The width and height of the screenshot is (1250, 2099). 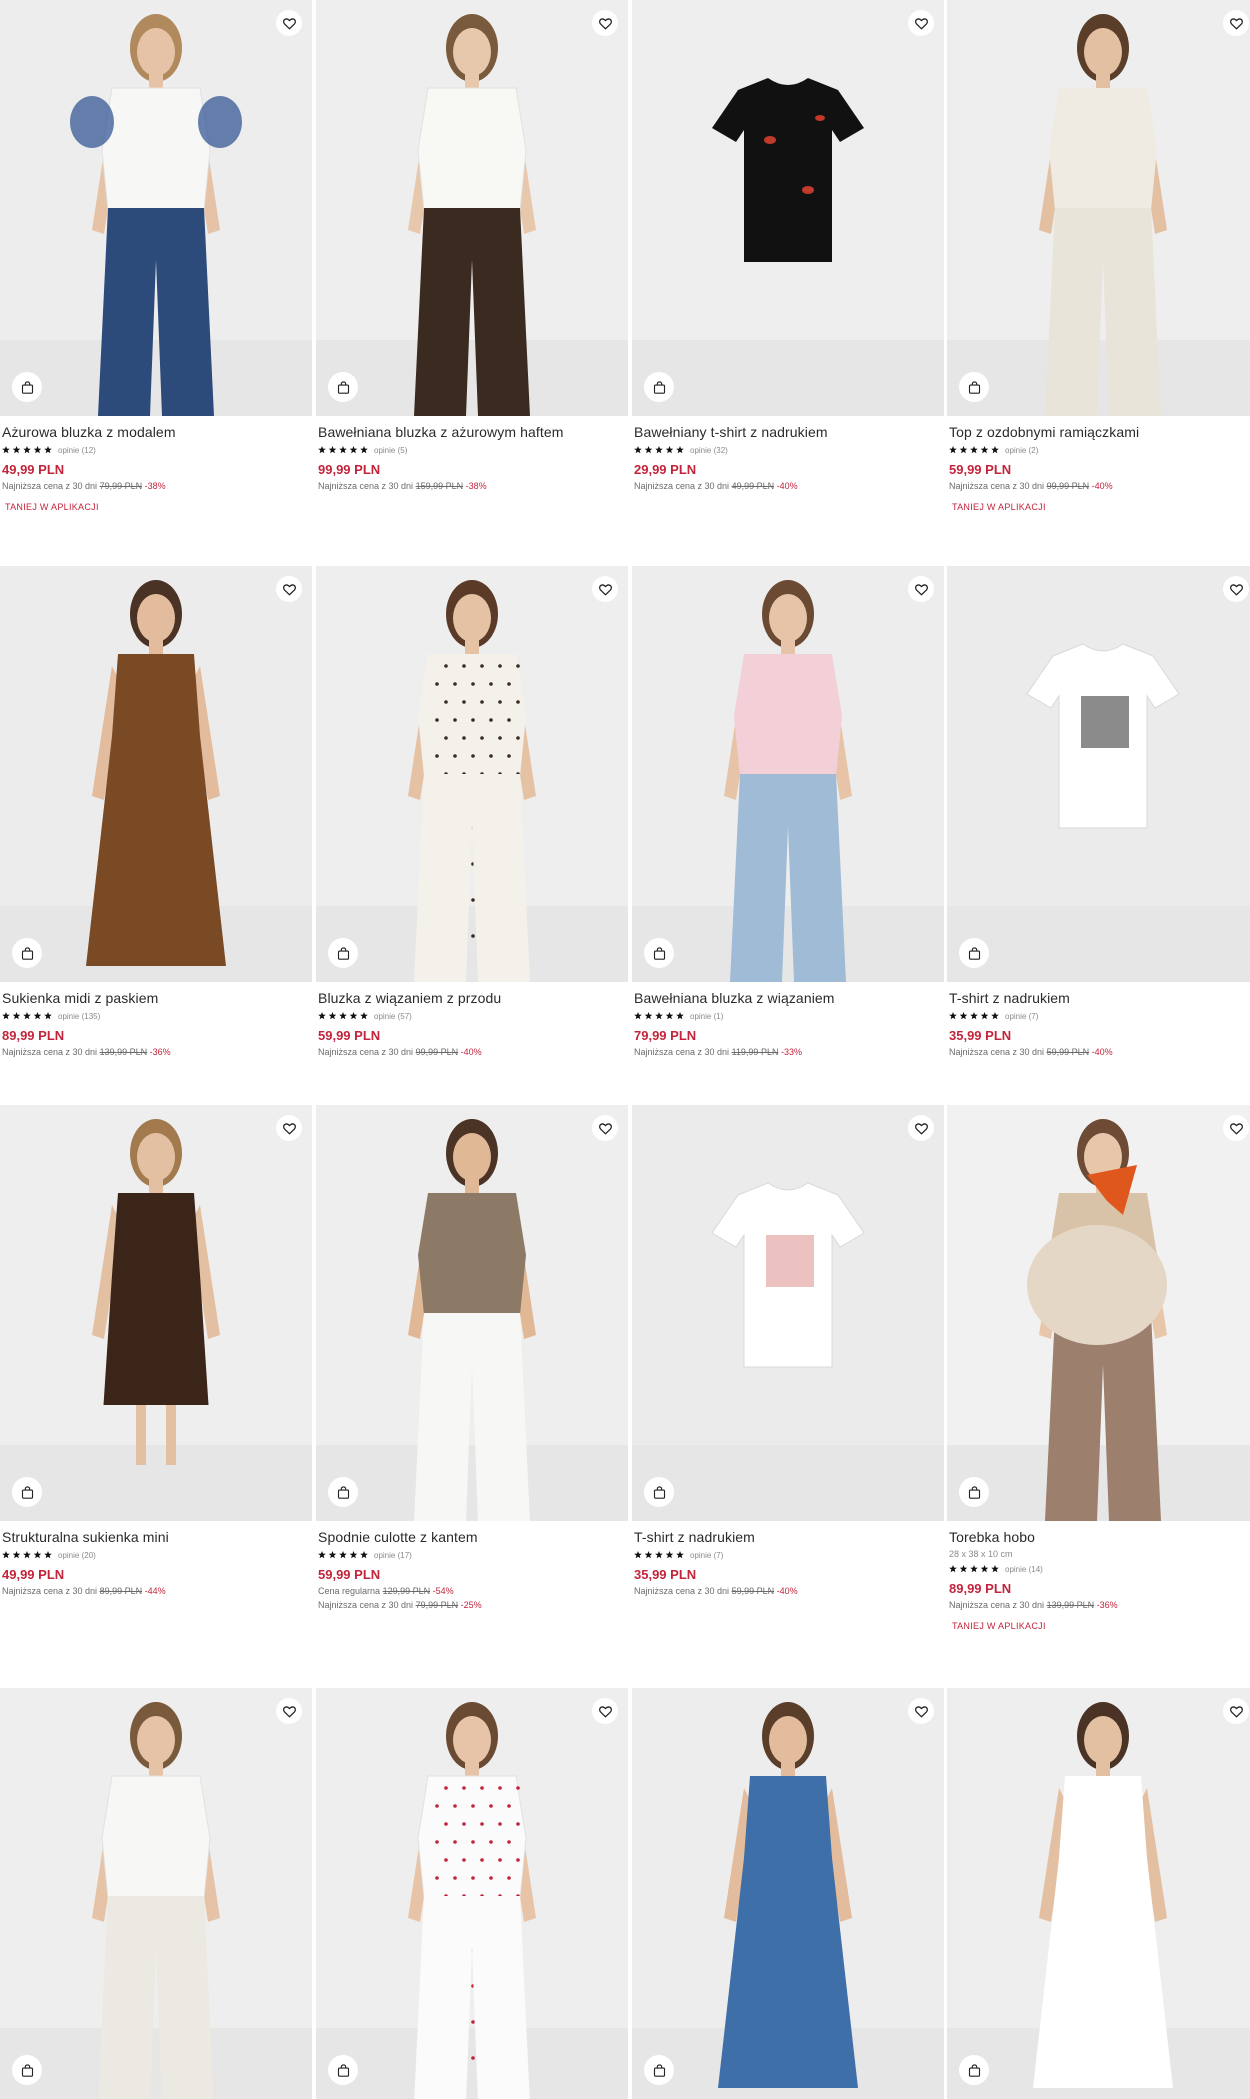 I want to click on review-count: opinie (5), so click(x=390, y=450).